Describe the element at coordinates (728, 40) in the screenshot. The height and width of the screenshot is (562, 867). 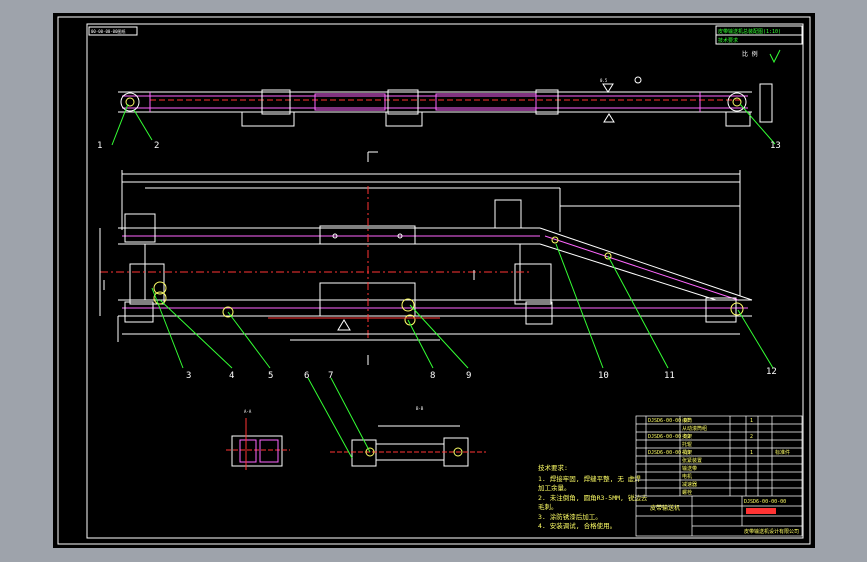
I see `header-subtitle: 技术要求` at that location.